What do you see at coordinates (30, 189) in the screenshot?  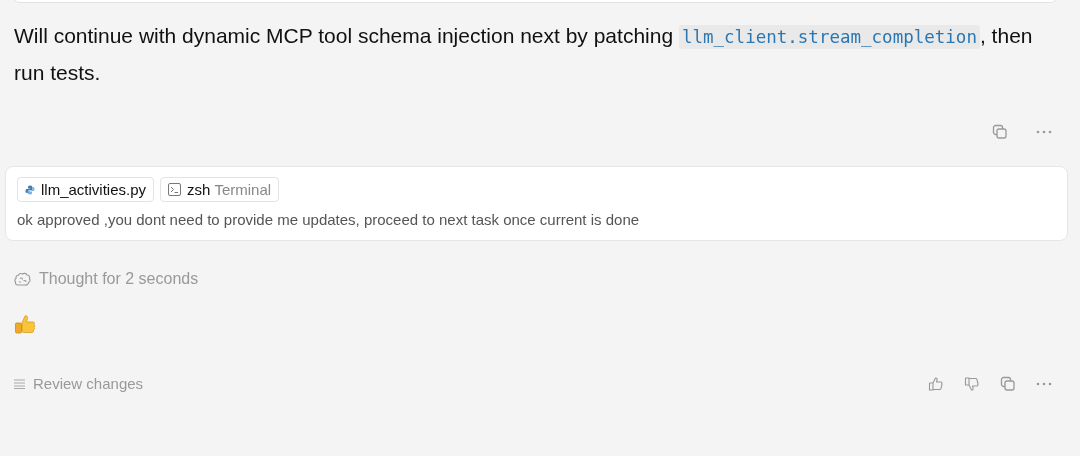 I see `python-file-icon` at bounding box center [30, 189].